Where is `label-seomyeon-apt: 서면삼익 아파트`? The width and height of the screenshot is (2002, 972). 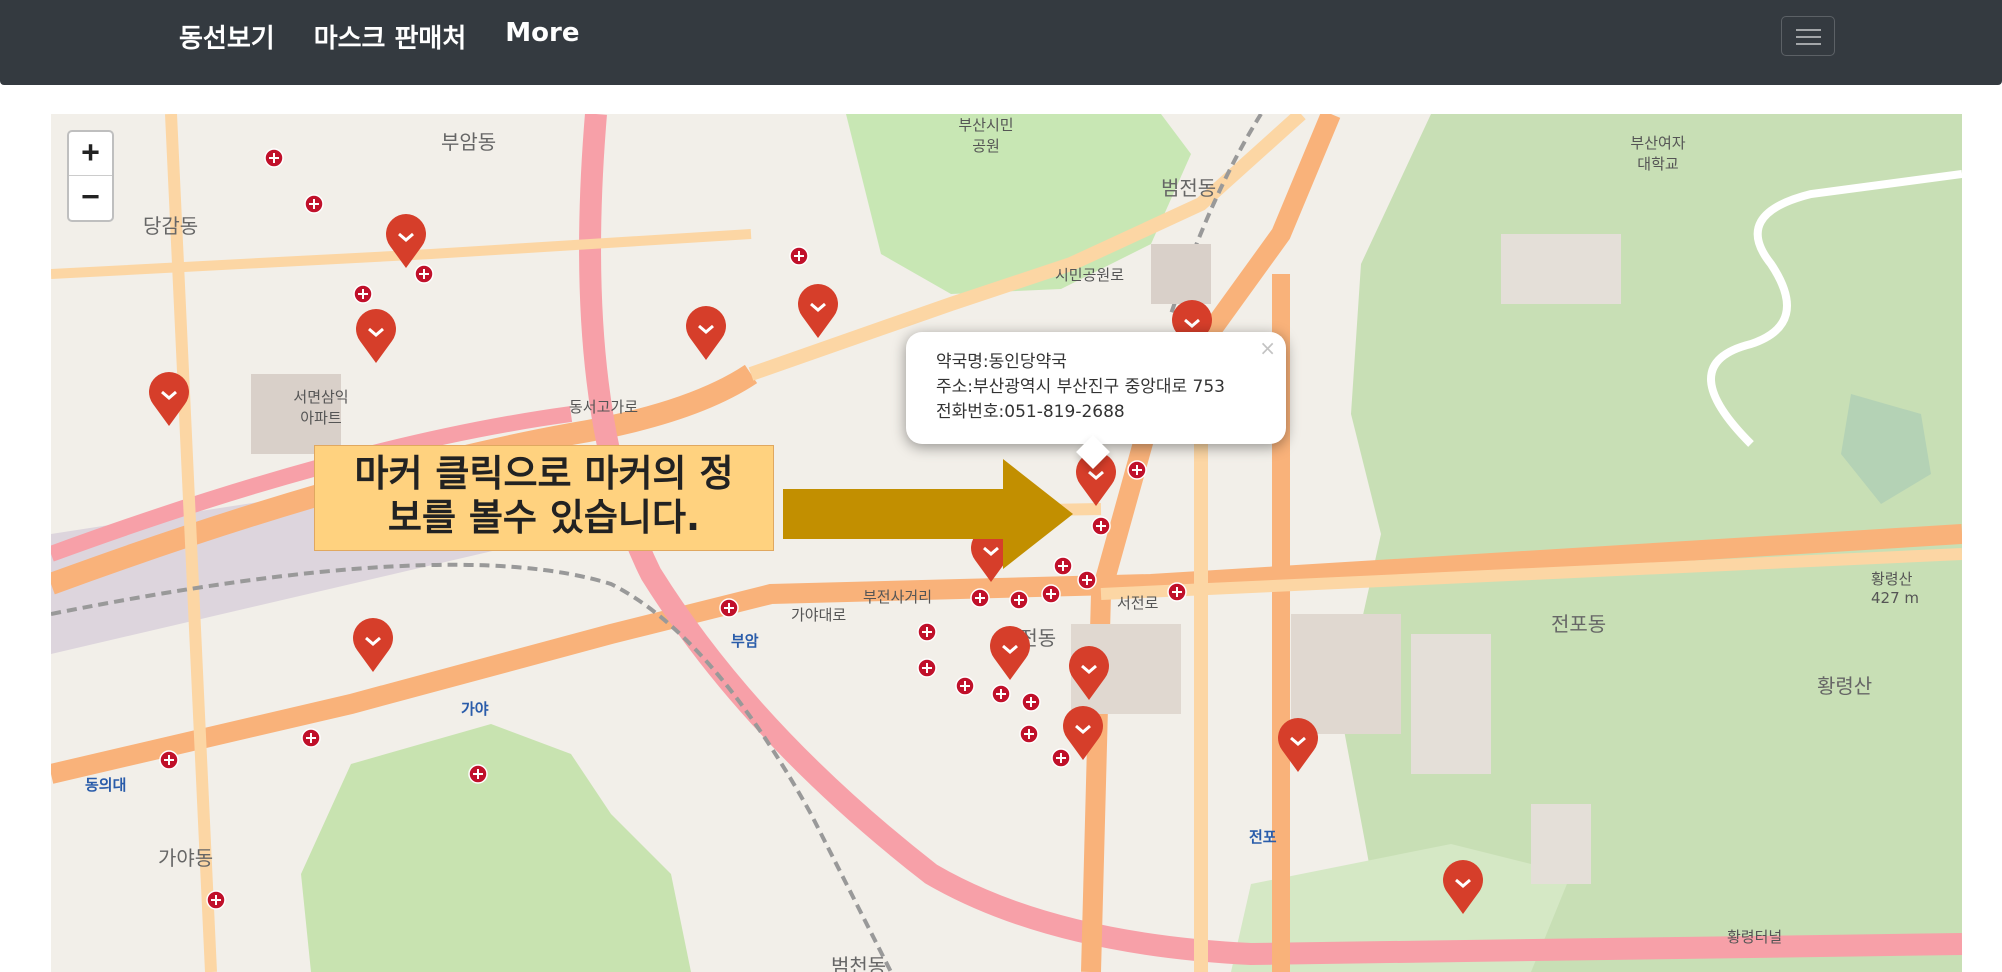
label-seomyeon-apt: 서면삼익 아파트 is located at coordinates (321, 407).